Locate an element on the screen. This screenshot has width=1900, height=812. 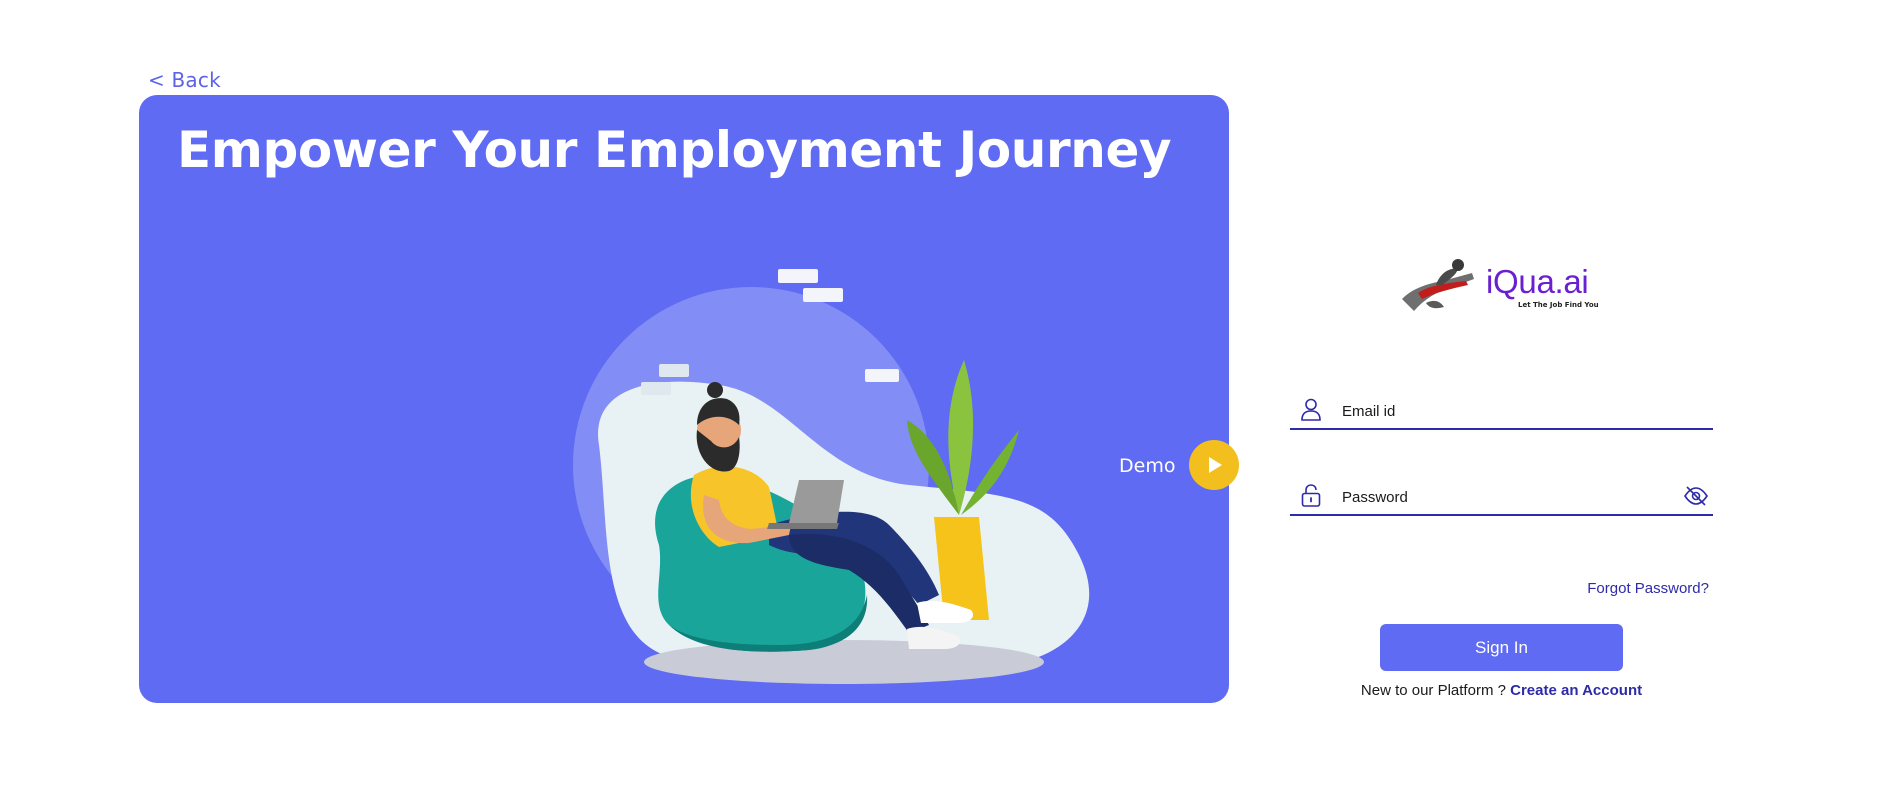
password-field is located at coordinates (1501, 496).